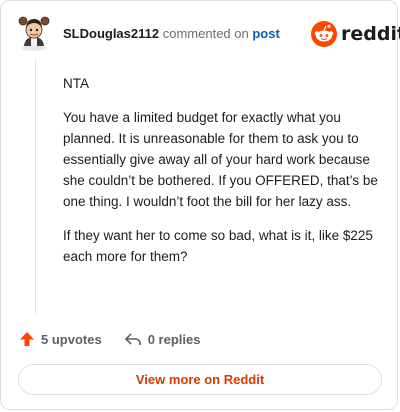  What do you see at coordinates (109, 339) in the screenshot?
I see `comment-actions: 5 upvotes 0 replies` at bounding box center [109, 339].